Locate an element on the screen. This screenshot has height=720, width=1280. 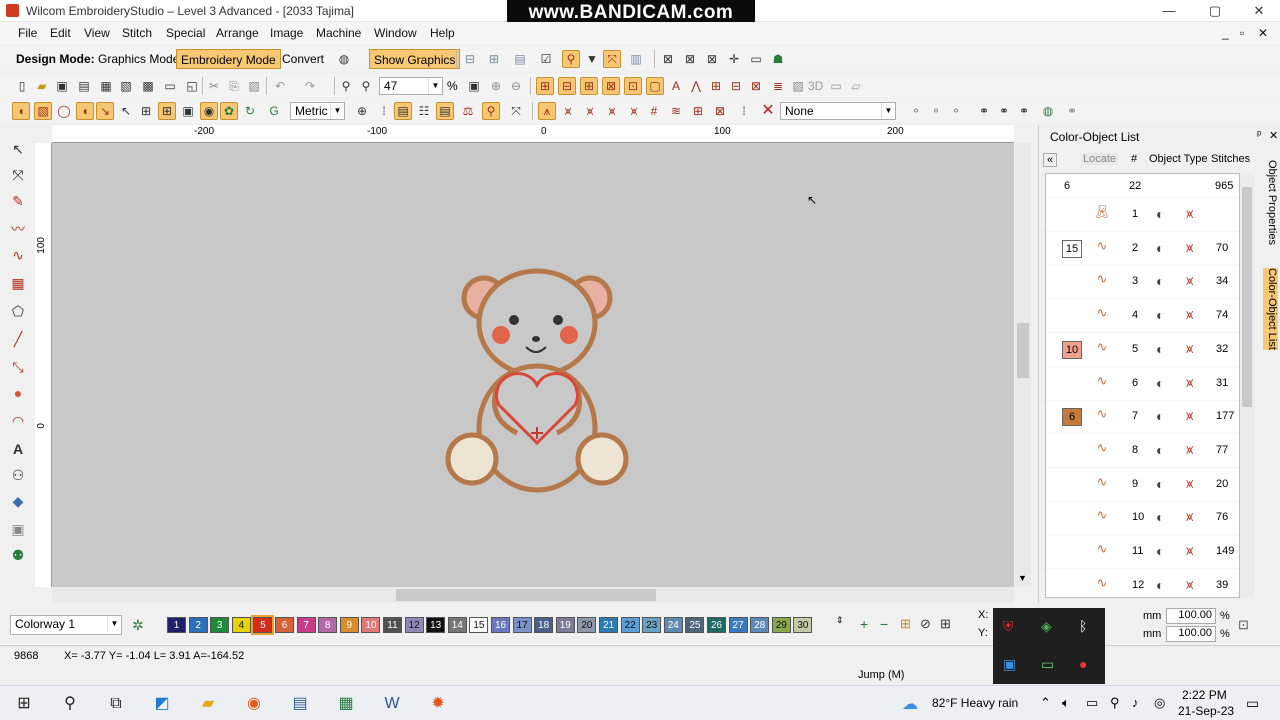
group-icon: ▤ is located at coordinates (520, 59).